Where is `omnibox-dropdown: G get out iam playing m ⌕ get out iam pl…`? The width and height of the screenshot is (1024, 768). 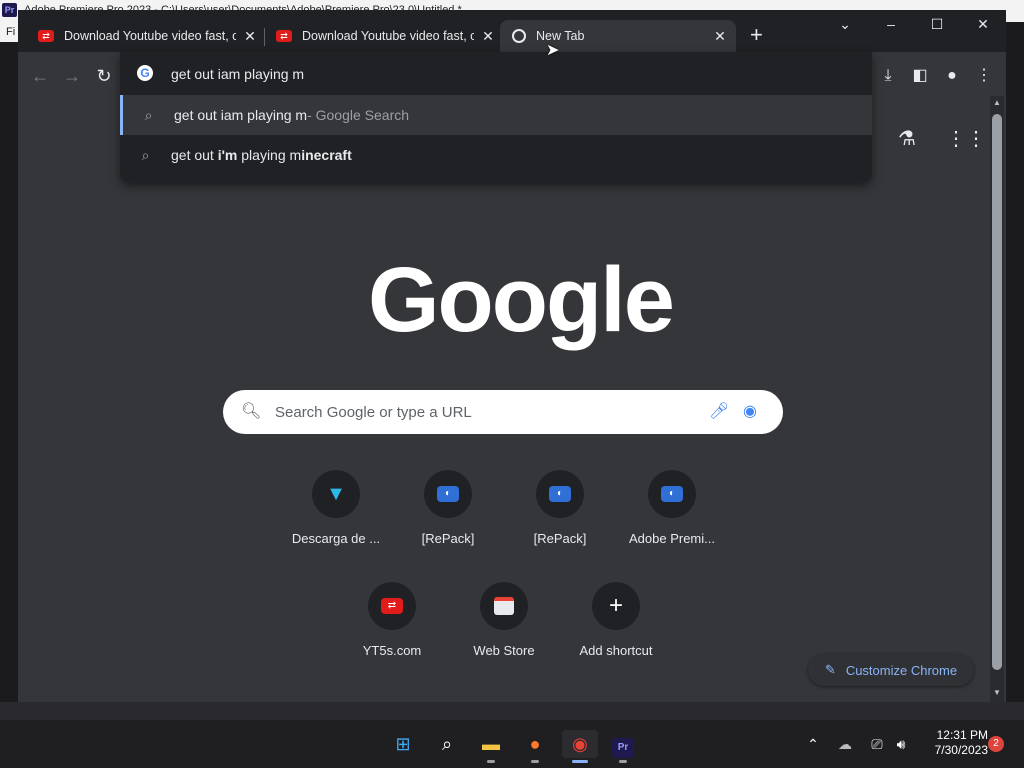
omnibox-dropdown: G get out iam playing m ⌕ get out iam pl… is located at coordinates (496, 117).